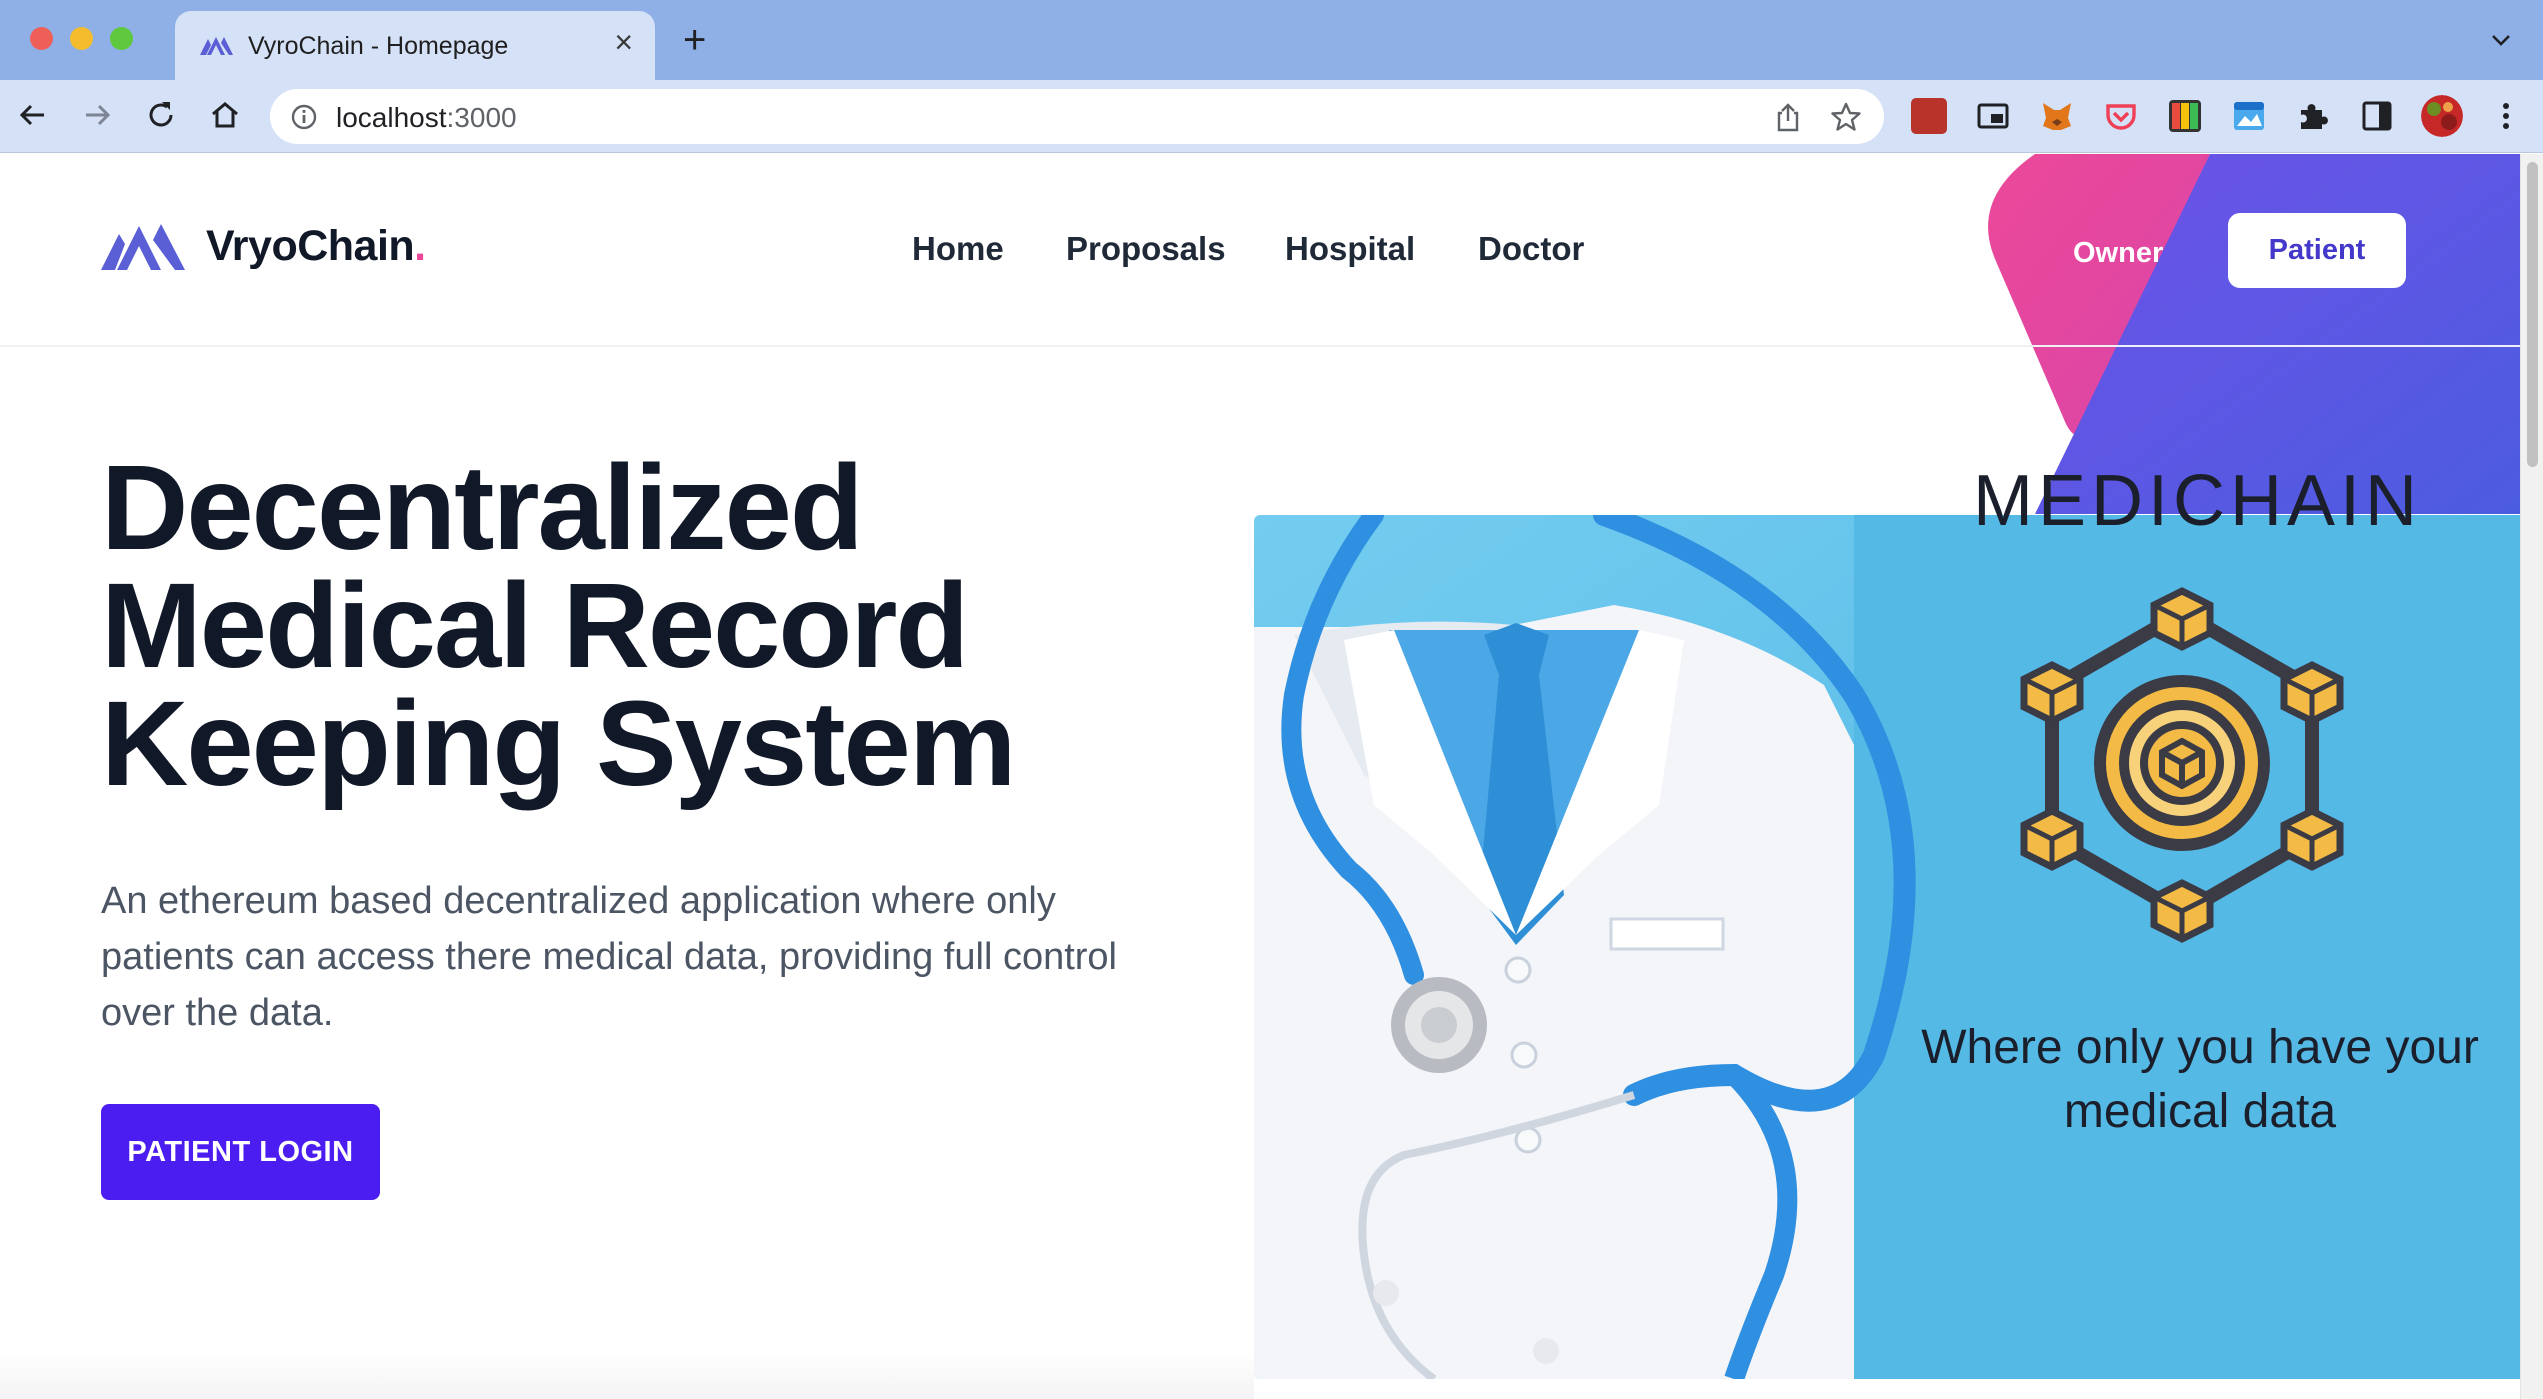  Describe the element at coordinates (225, 115) in the screenshot. I see `home-icon` at that location.